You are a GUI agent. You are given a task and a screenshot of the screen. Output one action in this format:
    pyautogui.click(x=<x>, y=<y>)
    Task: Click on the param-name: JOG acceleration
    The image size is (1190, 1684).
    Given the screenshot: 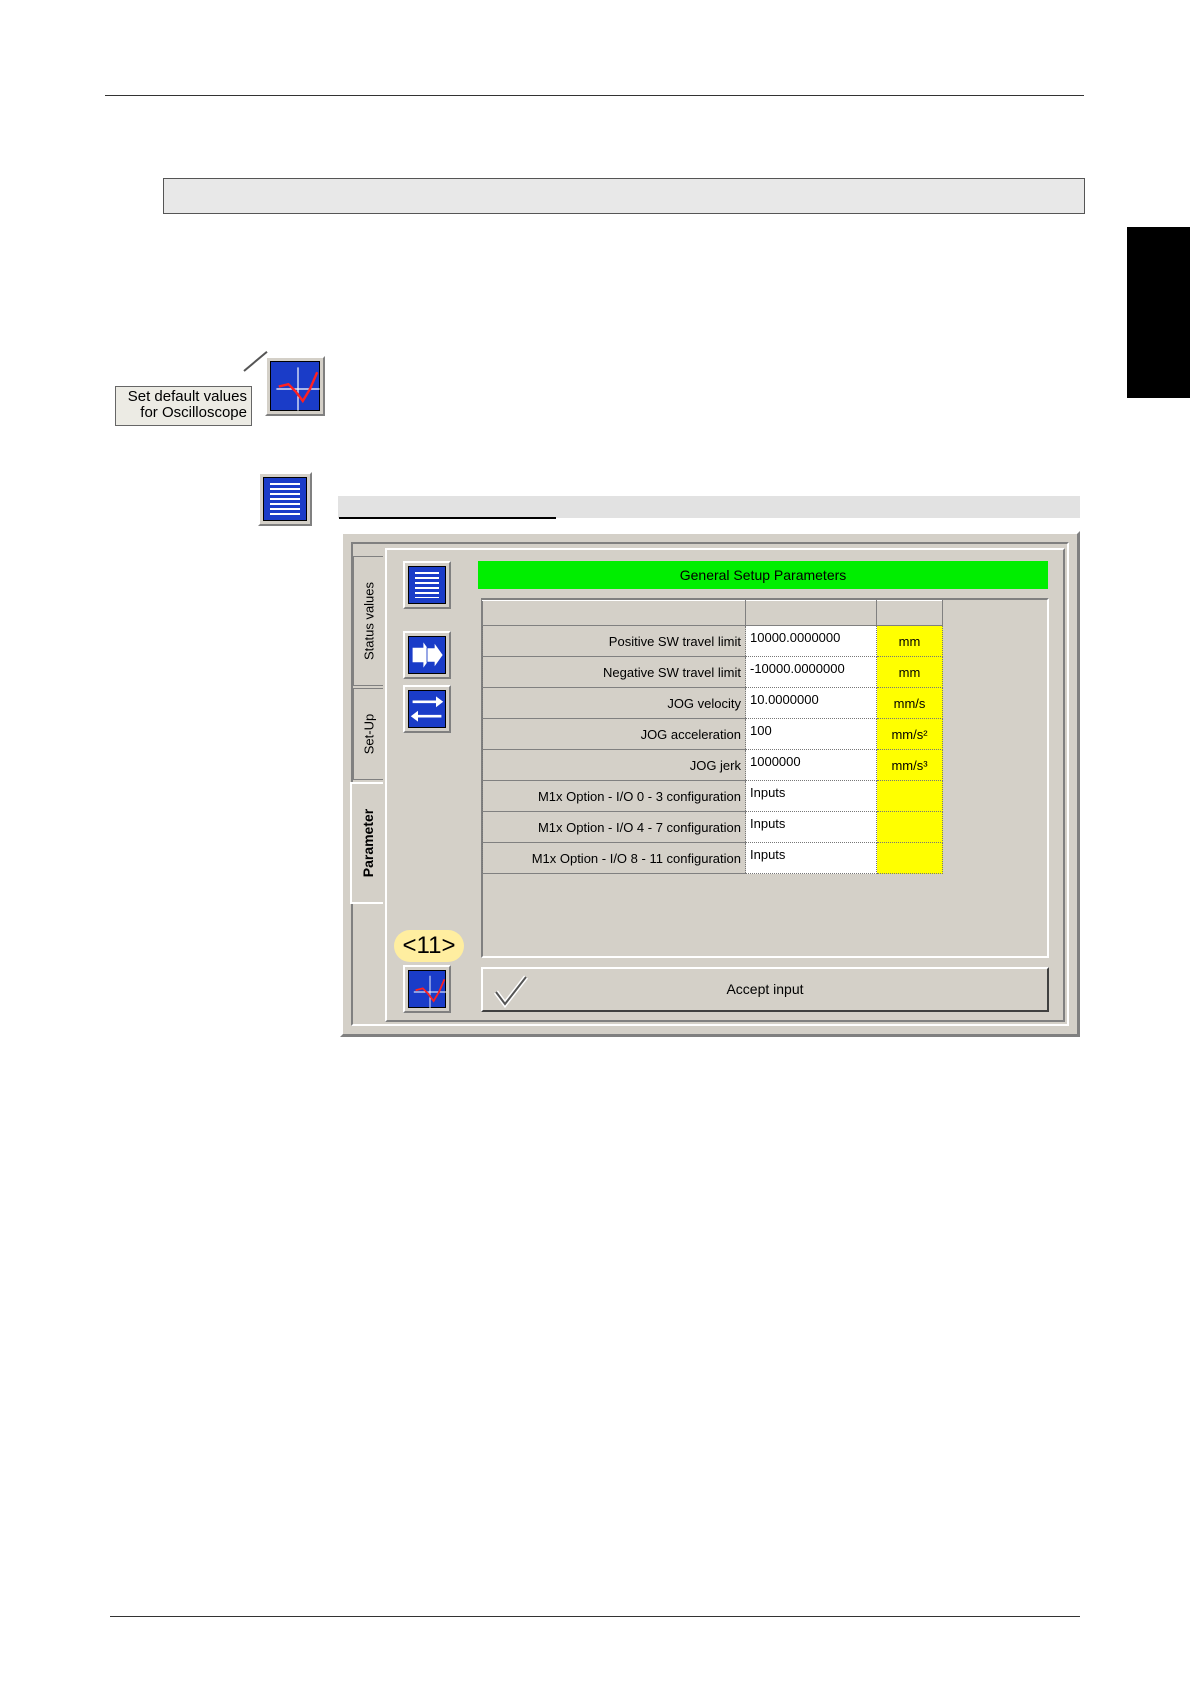 What is the action you would take?
    pyautogui.click(x=614, y=734)
    